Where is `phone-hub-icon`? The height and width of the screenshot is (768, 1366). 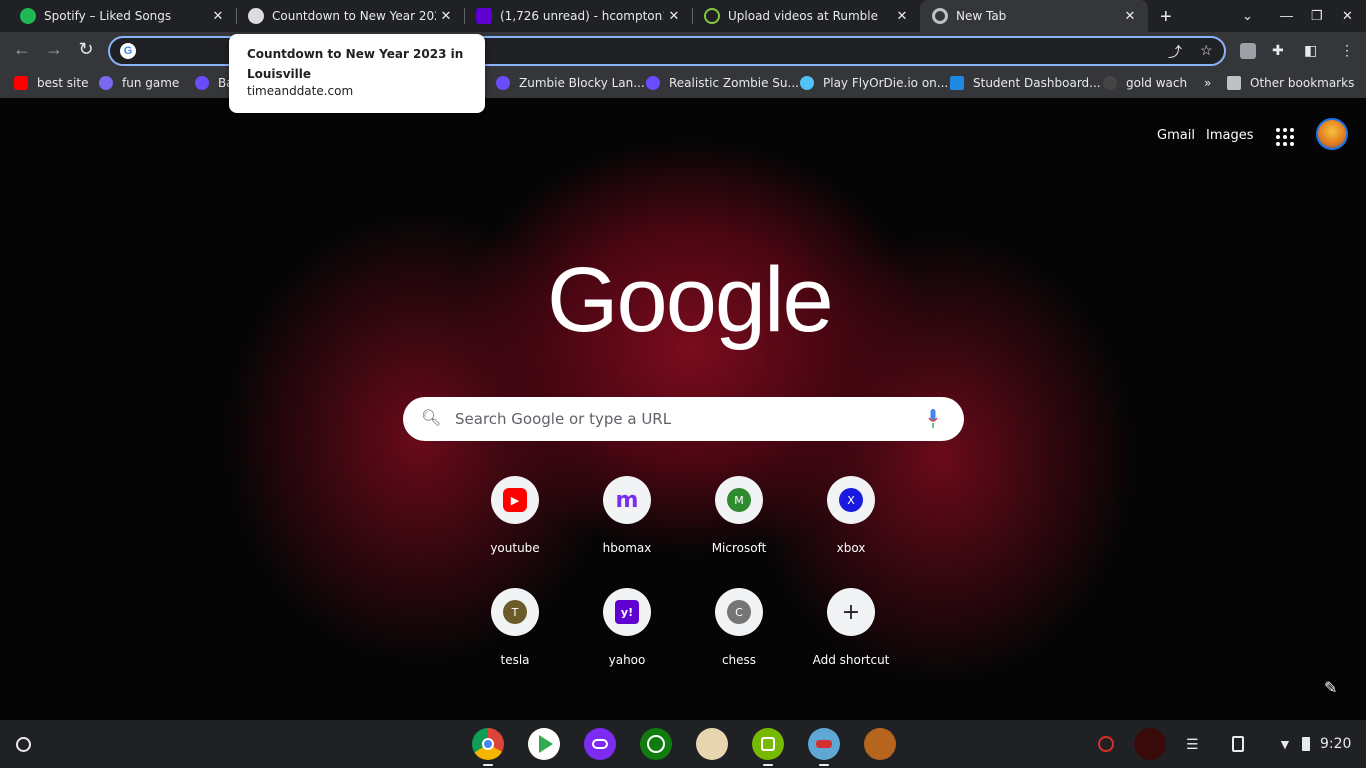 phone-hub-icon is located at coordinates (1238, 744).